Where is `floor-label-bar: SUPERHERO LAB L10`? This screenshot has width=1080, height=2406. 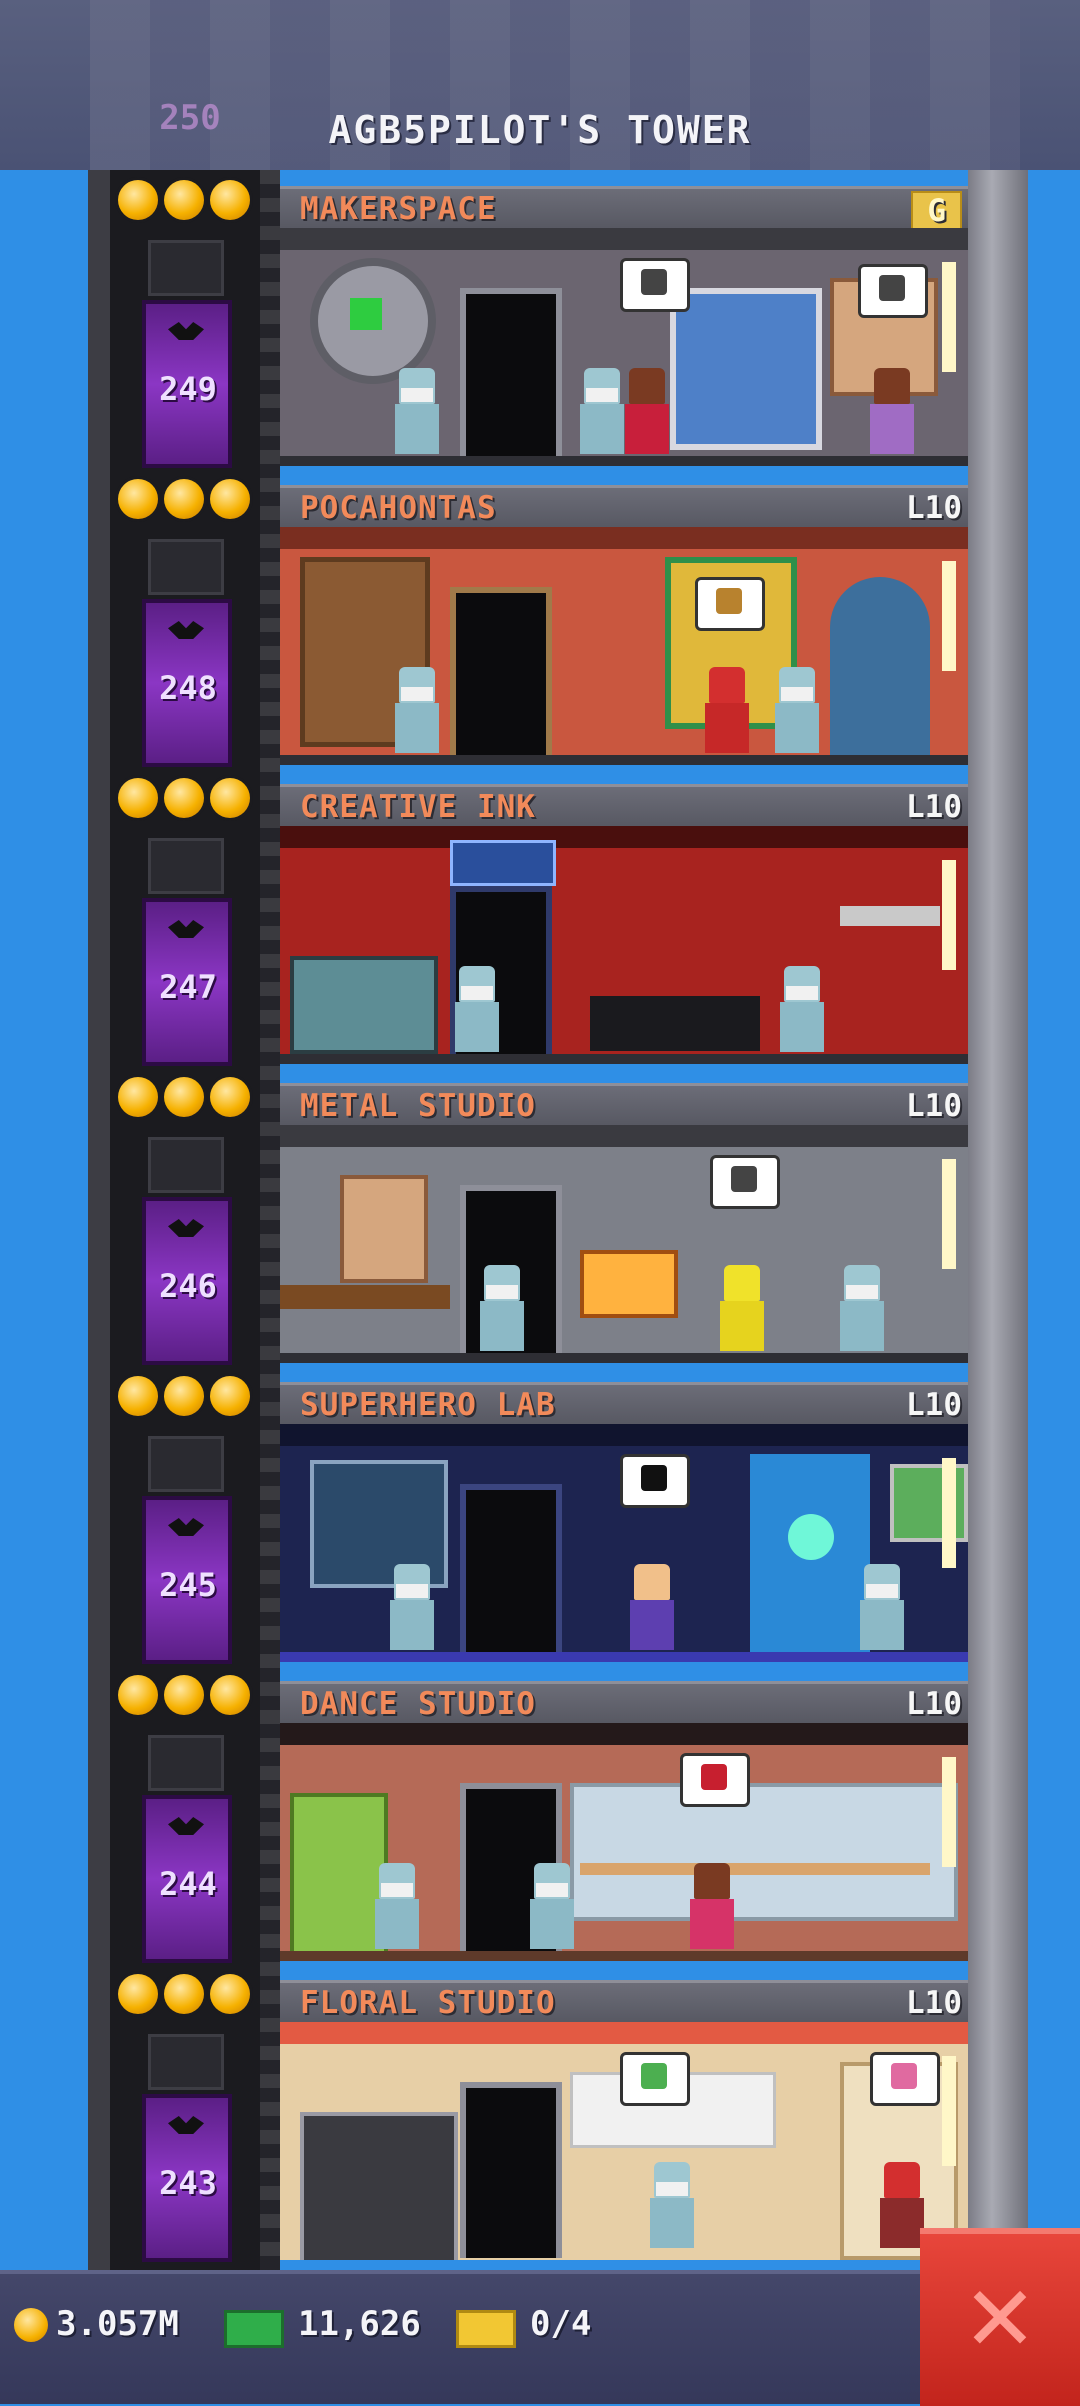 floor-label-bar: SUPERHERO LAB L10 is located at coordinates (624, 1404).